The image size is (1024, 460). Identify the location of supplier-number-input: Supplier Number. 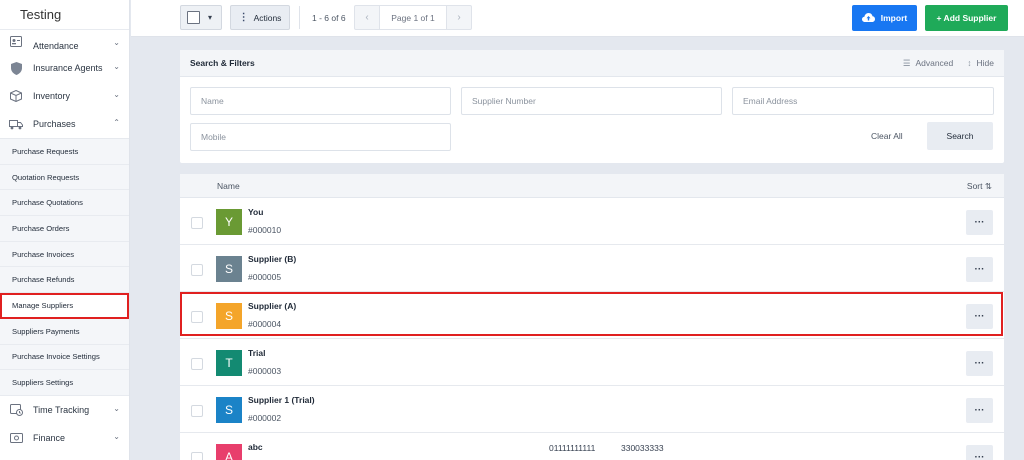
(591, 101).